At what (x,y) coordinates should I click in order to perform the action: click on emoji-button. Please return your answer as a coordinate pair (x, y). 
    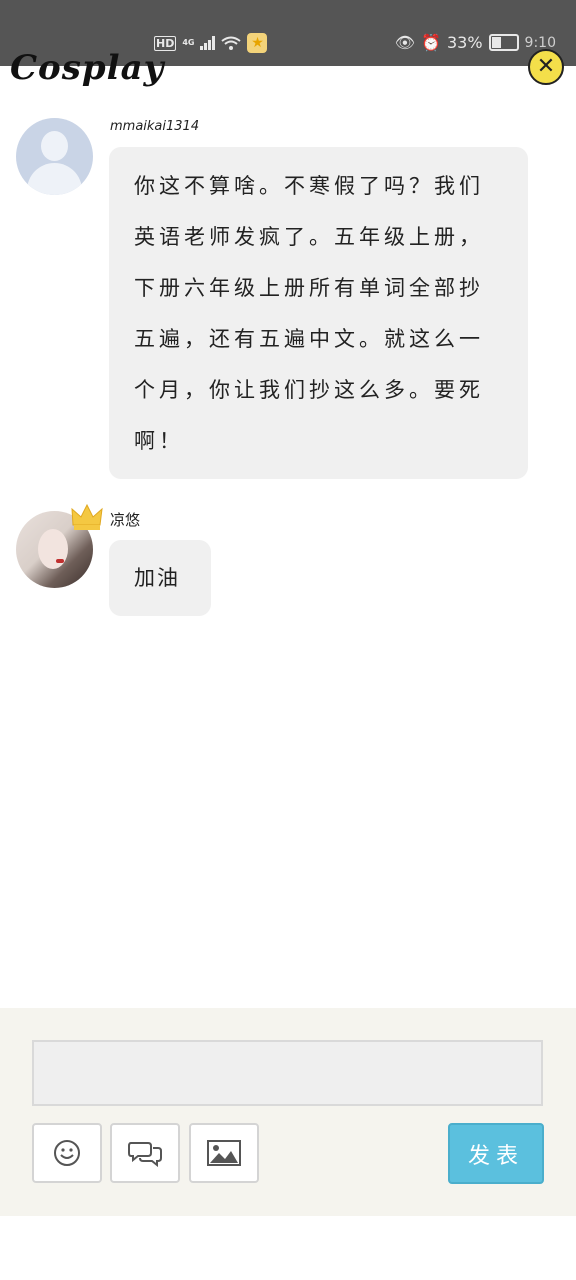
    Looking at the image, I should click on (67, 1153).